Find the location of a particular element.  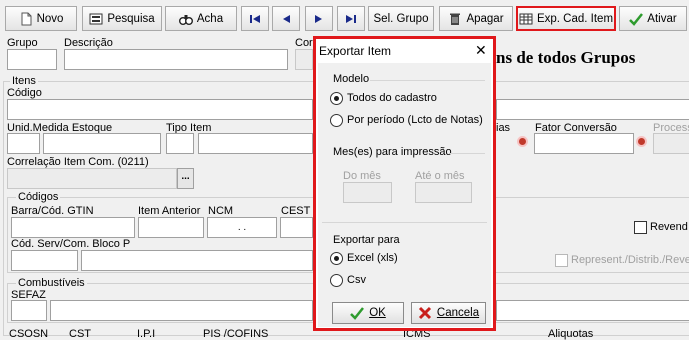

trash-icon is located at coordinates (455, 19).